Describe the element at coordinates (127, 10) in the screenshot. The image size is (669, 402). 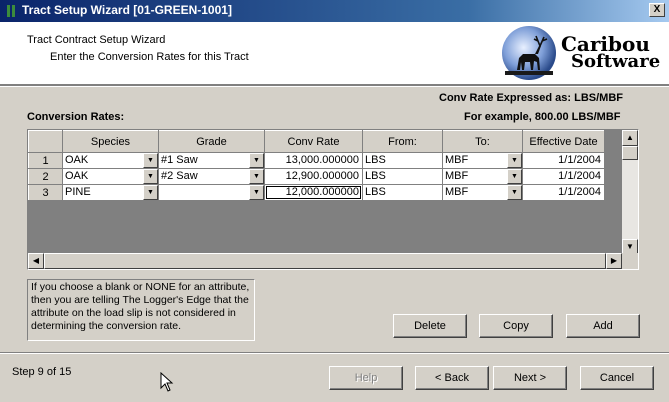
I see `window-title: Tract Setup Wizard [01-GREEN-1001]` at that location.